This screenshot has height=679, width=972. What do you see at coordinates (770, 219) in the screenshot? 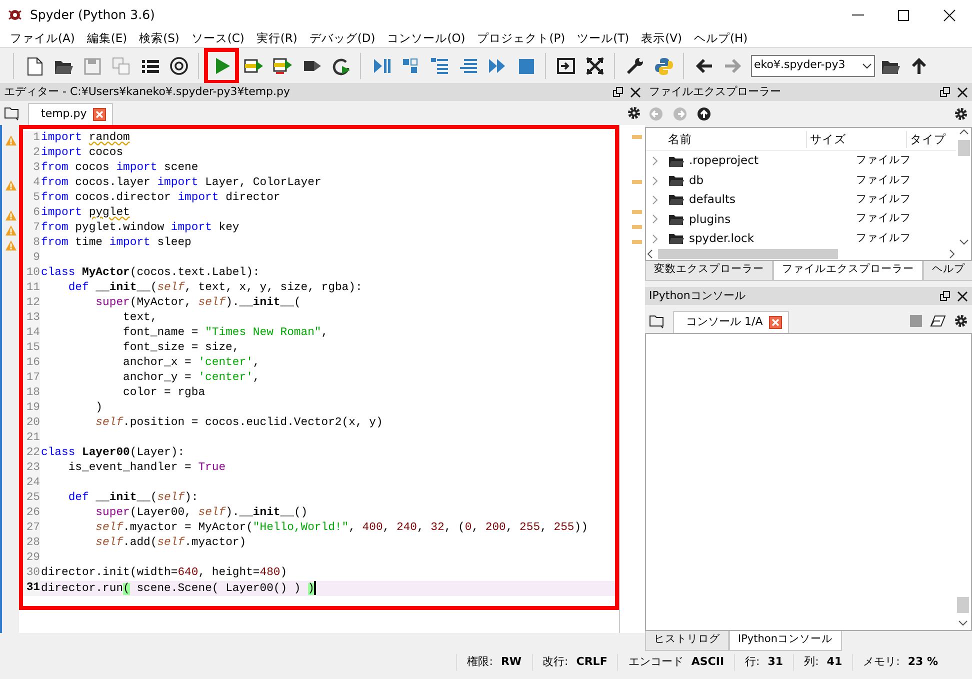
I see `file-name: plugins` at bounding box center [770, 219].